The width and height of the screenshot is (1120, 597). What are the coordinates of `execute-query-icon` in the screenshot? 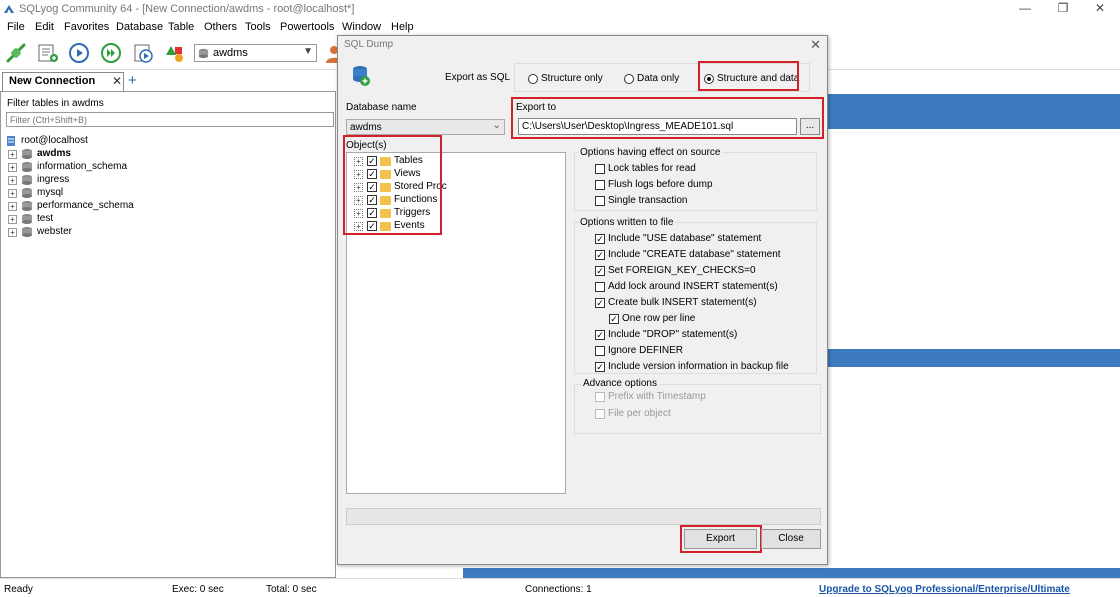 It's located at (79, 53).